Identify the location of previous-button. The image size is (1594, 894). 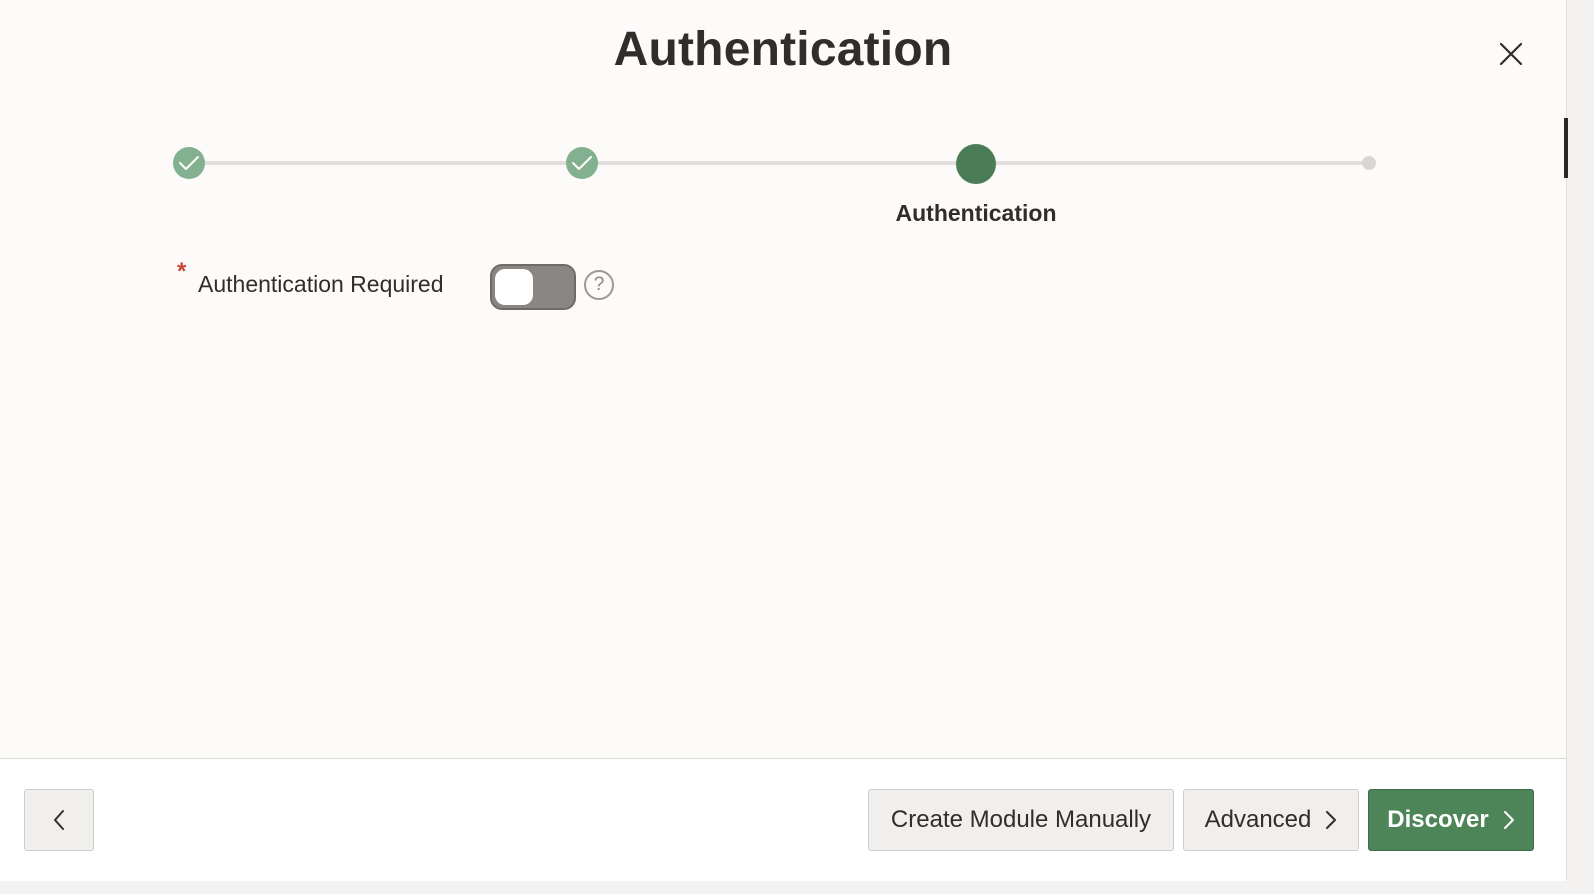
(59, 820).